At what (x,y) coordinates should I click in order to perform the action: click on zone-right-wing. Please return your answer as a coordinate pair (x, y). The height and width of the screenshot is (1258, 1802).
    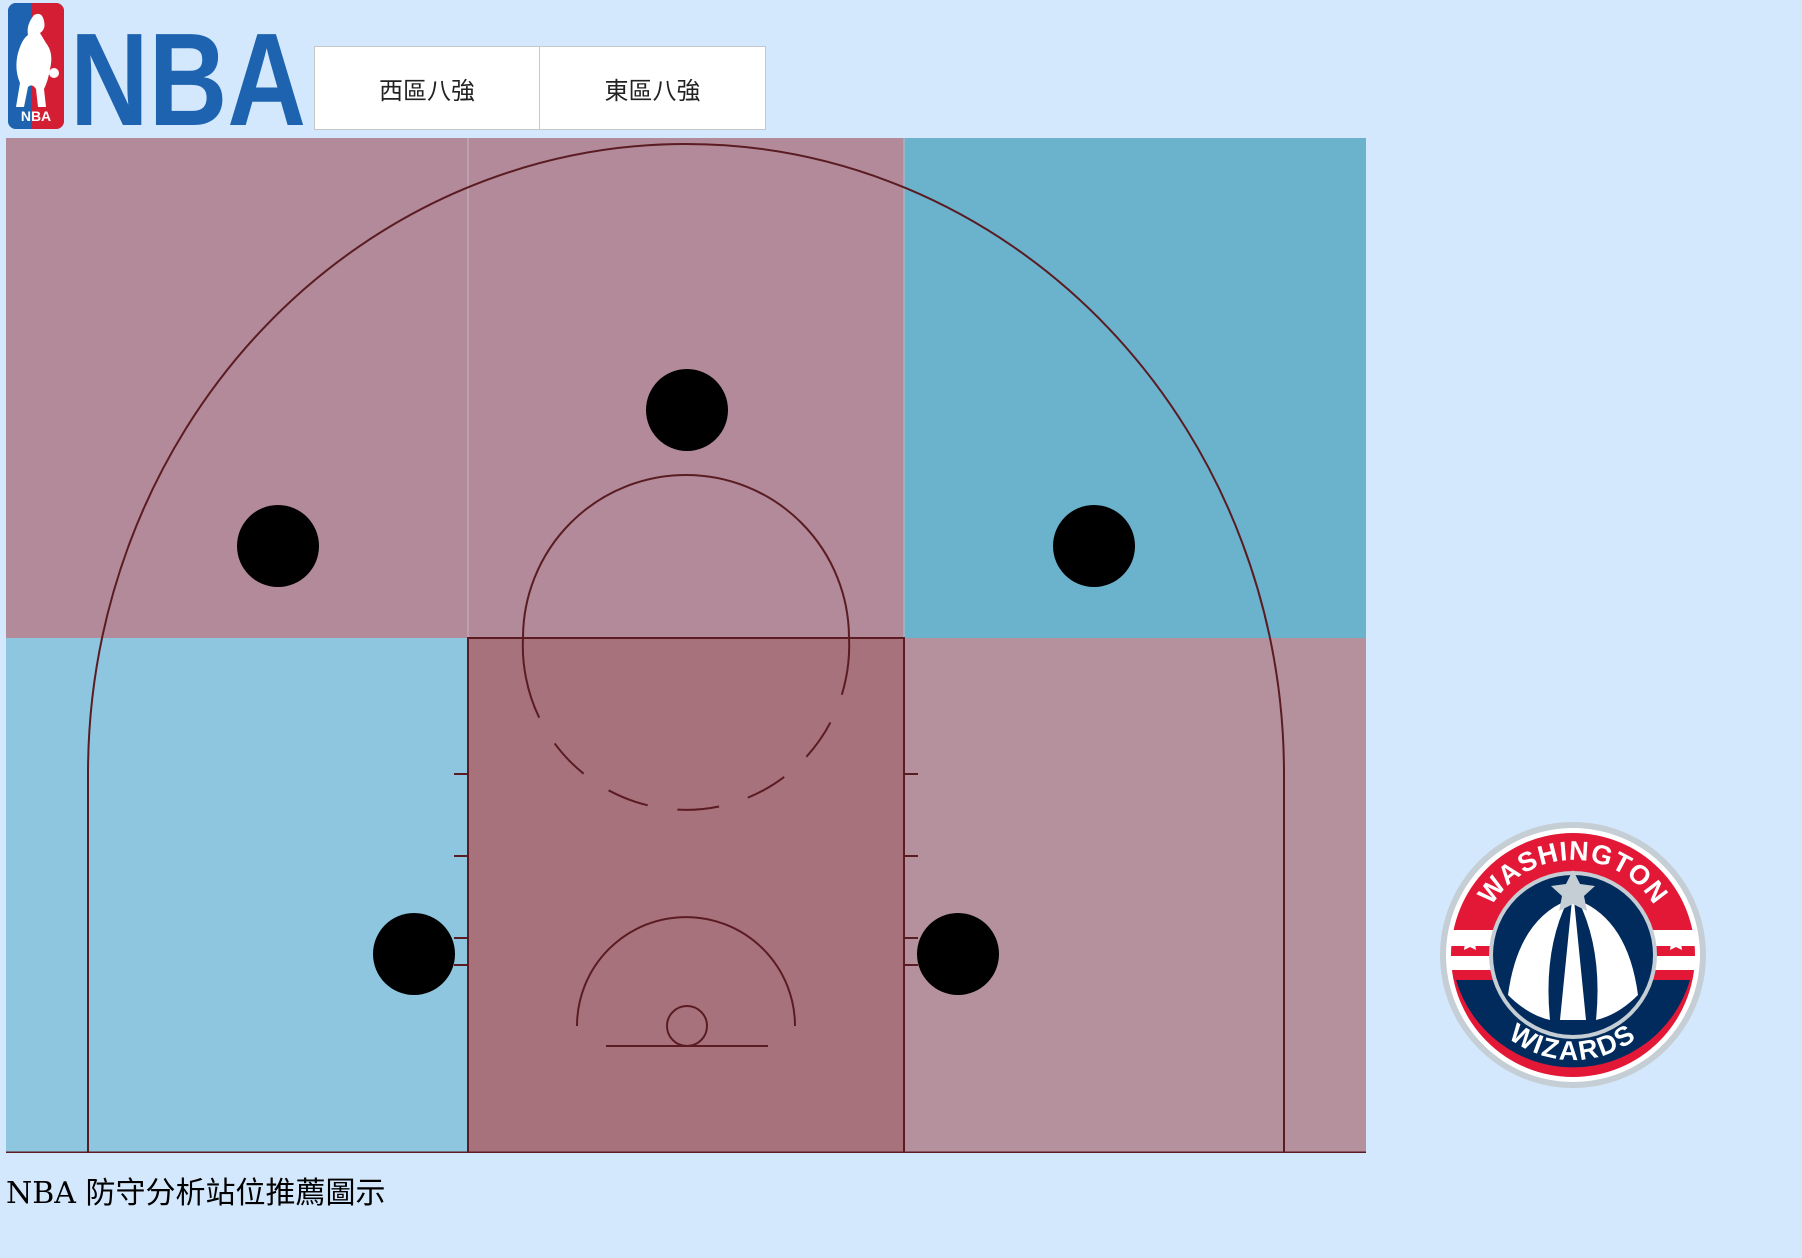
    Looking at the image, I should click on (1135, 388).